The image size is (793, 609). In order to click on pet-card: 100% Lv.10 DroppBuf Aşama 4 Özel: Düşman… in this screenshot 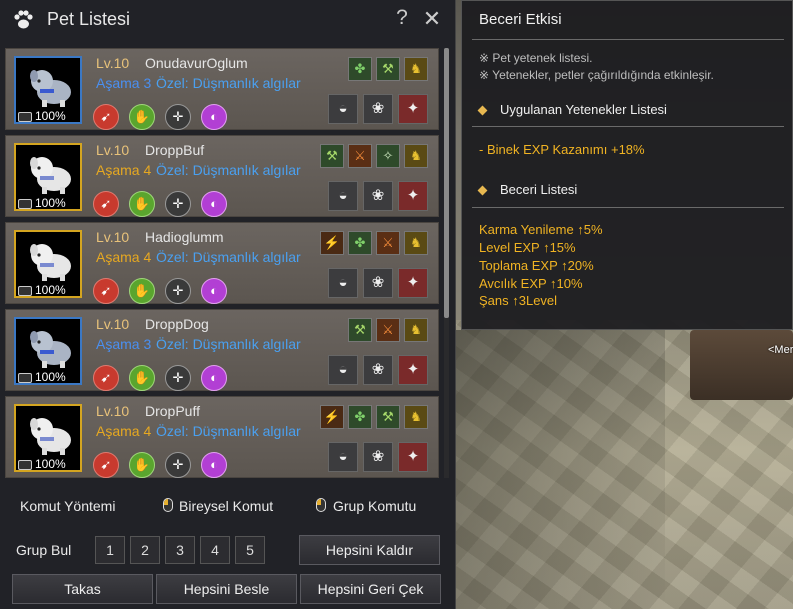, I will do `click(222, 176)`.